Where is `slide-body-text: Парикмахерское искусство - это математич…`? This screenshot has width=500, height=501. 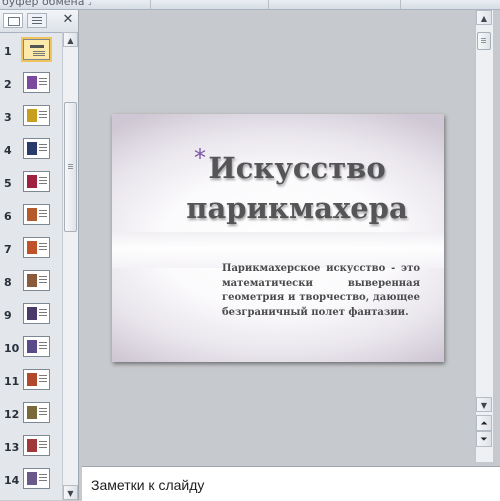 slide-body-text: Парикмахерское искусство - это математич… is located at coordinates (321, 291).